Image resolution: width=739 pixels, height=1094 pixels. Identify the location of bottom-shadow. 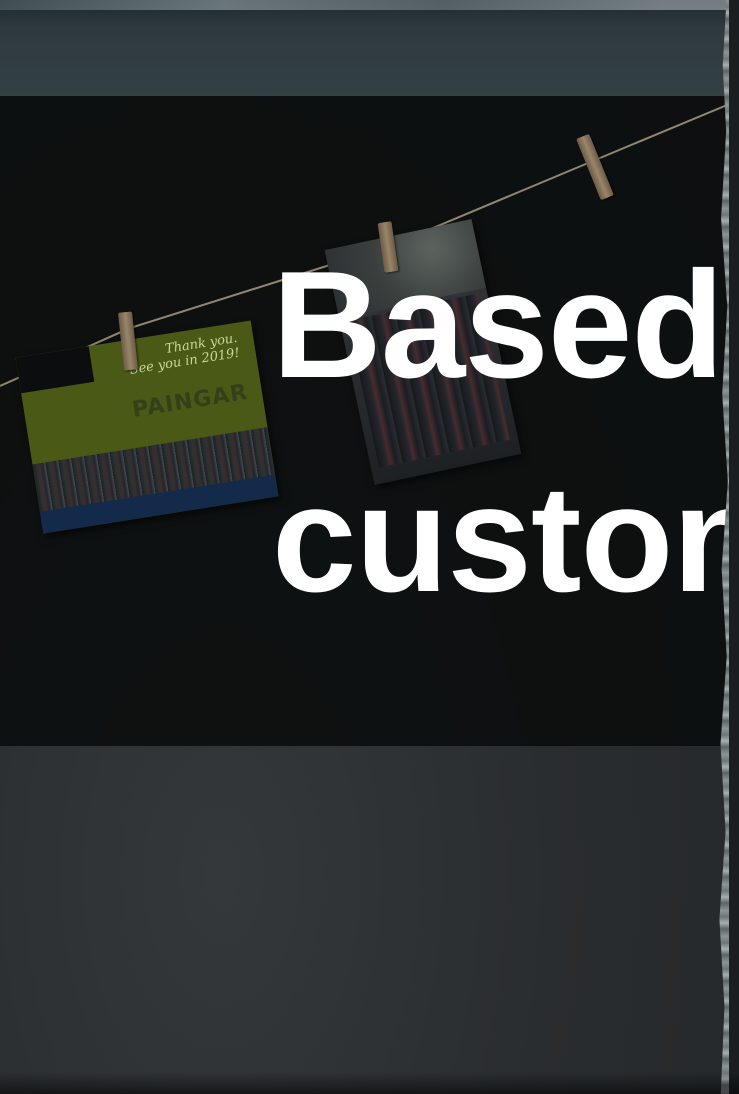
(369, 1083).